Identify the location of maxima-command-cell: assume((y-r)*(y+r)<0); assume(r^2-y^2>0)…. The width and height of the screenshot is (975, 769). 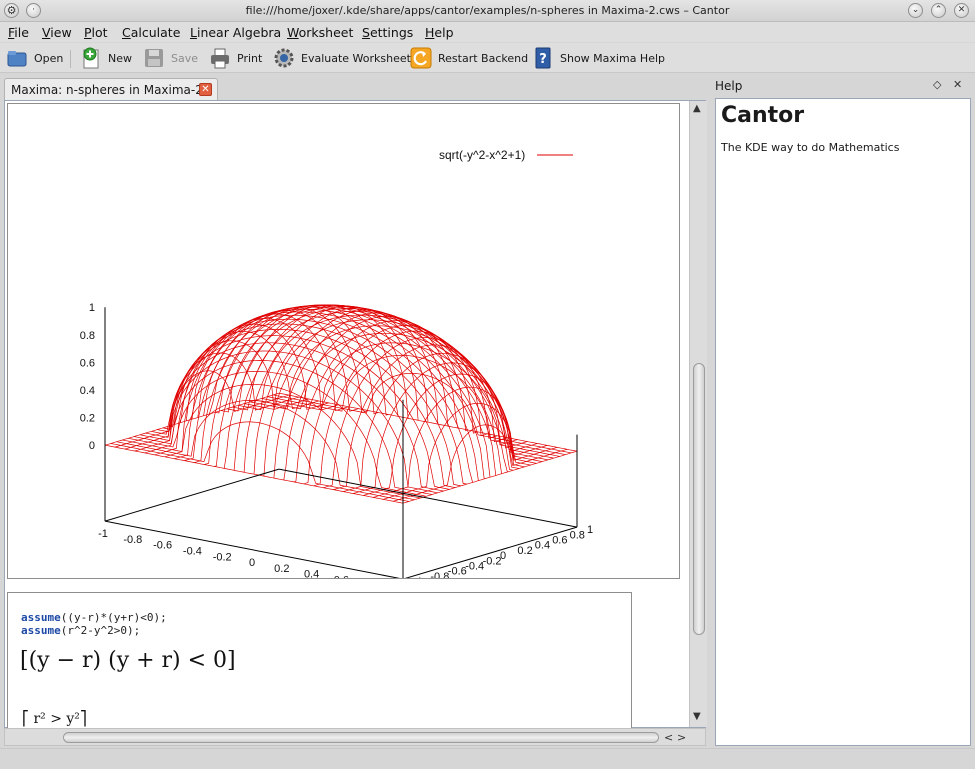
(319, 660).